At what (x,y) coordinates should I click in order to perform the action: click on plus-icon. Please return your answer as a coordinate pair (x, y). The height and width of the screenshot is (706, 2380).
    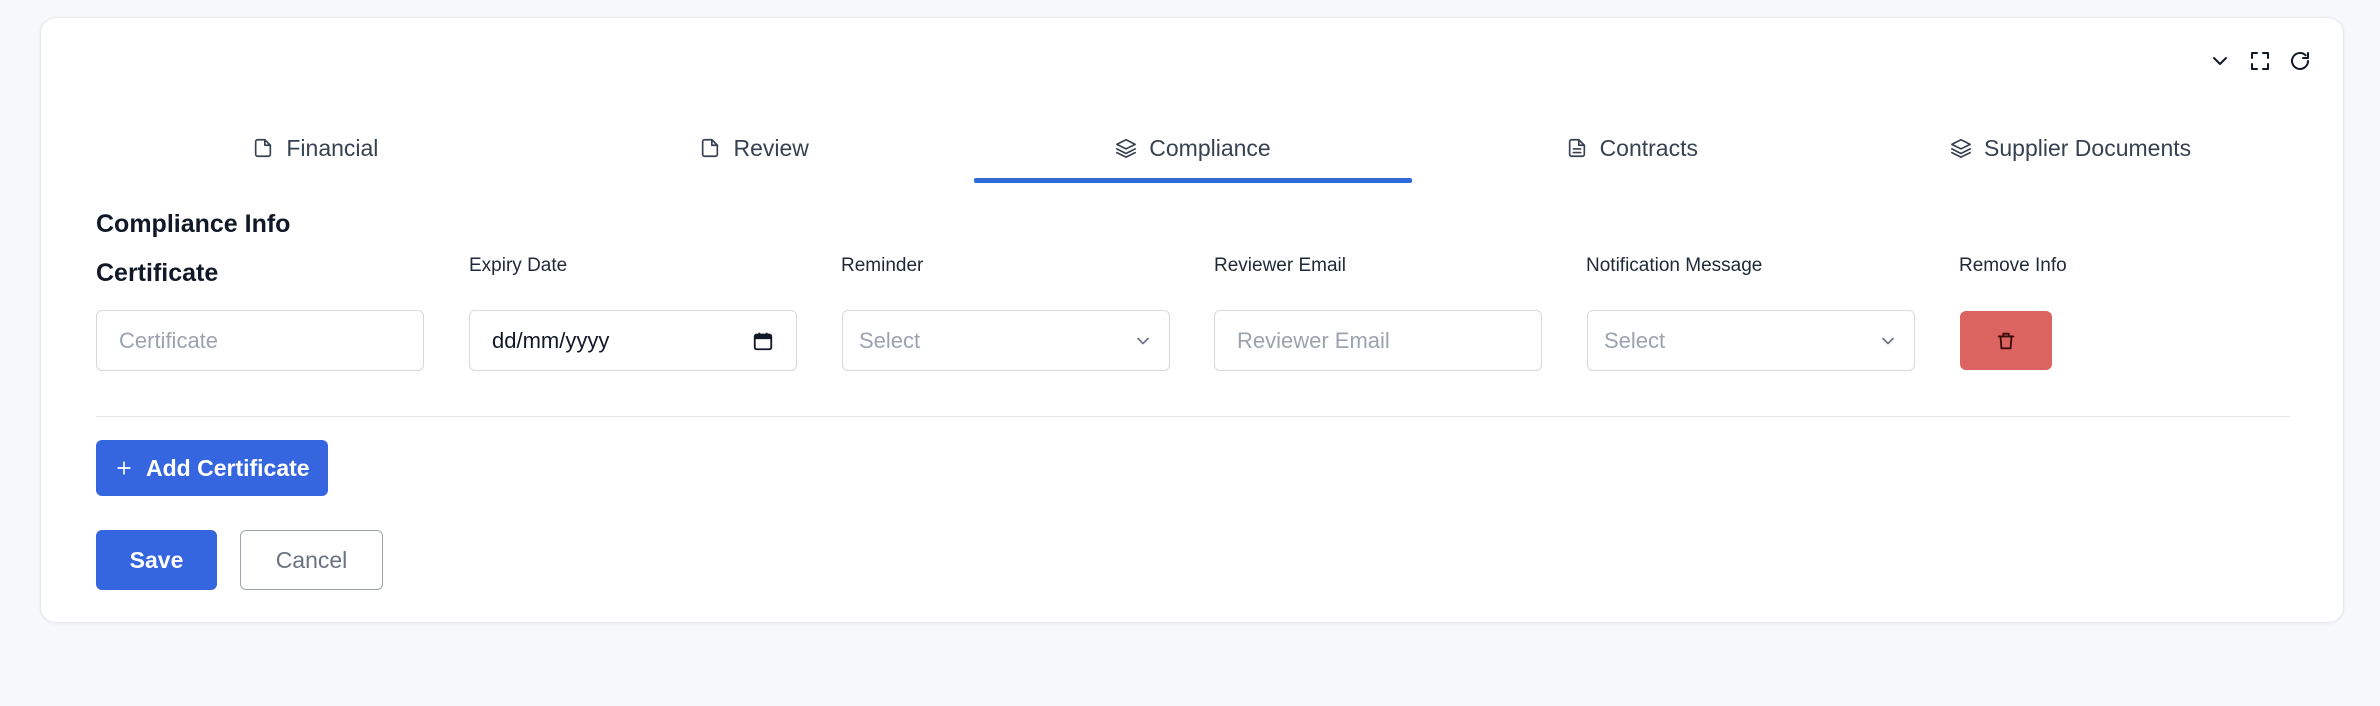
    Looking at the image, I should click on (124, 468).